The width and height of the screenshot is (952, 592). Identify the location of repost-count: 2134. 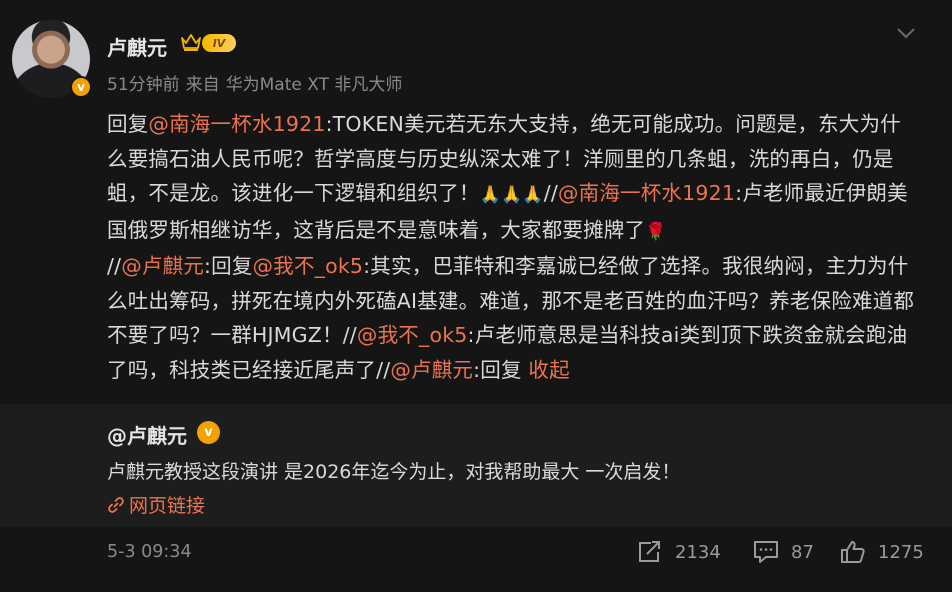
(698, 552).